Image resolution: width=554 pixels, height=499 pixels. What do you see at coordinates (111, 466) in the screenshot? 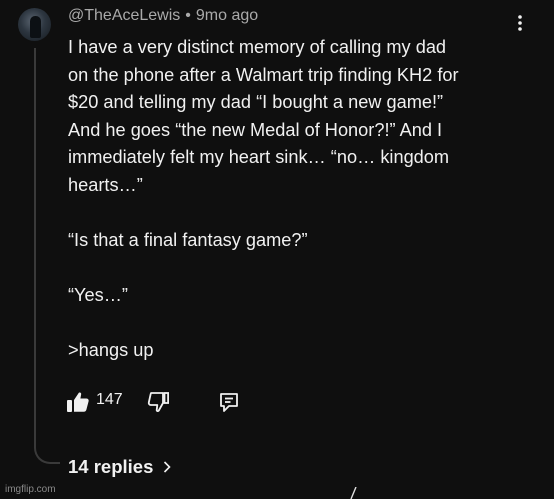
I see `replies-label: 14 replies` at bounding box center [111, 466].